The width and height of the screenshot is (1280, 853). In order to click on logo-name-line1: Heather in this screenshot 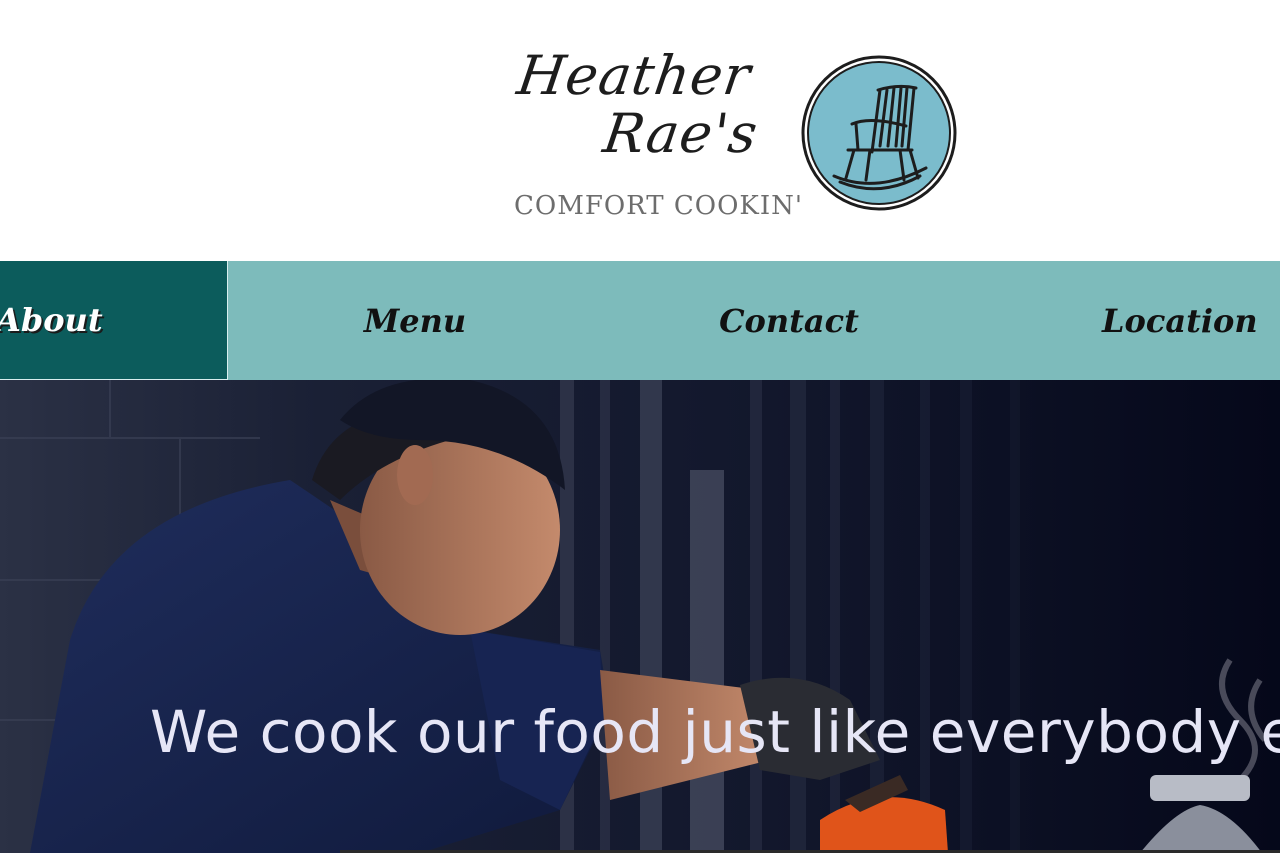, I will do `click(634, 75)`.